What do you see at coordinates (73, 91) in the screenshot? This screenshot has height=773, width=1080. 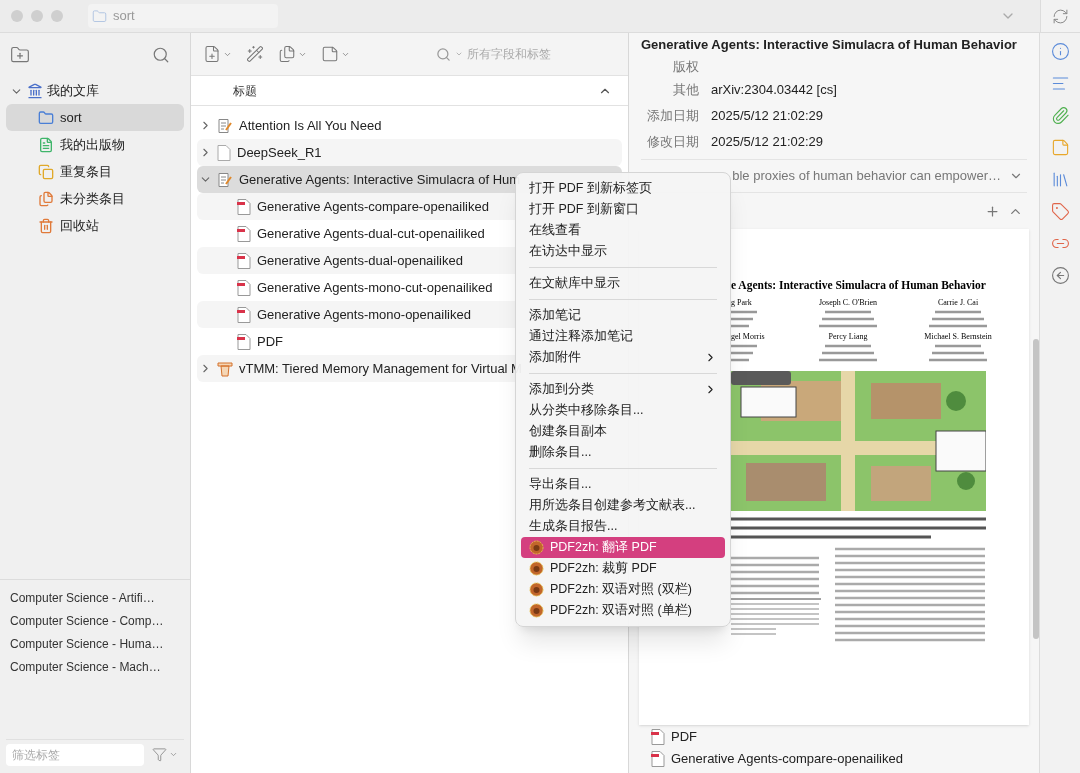 I see `collection-label: 我的文库` at bounding box center [73, 91].